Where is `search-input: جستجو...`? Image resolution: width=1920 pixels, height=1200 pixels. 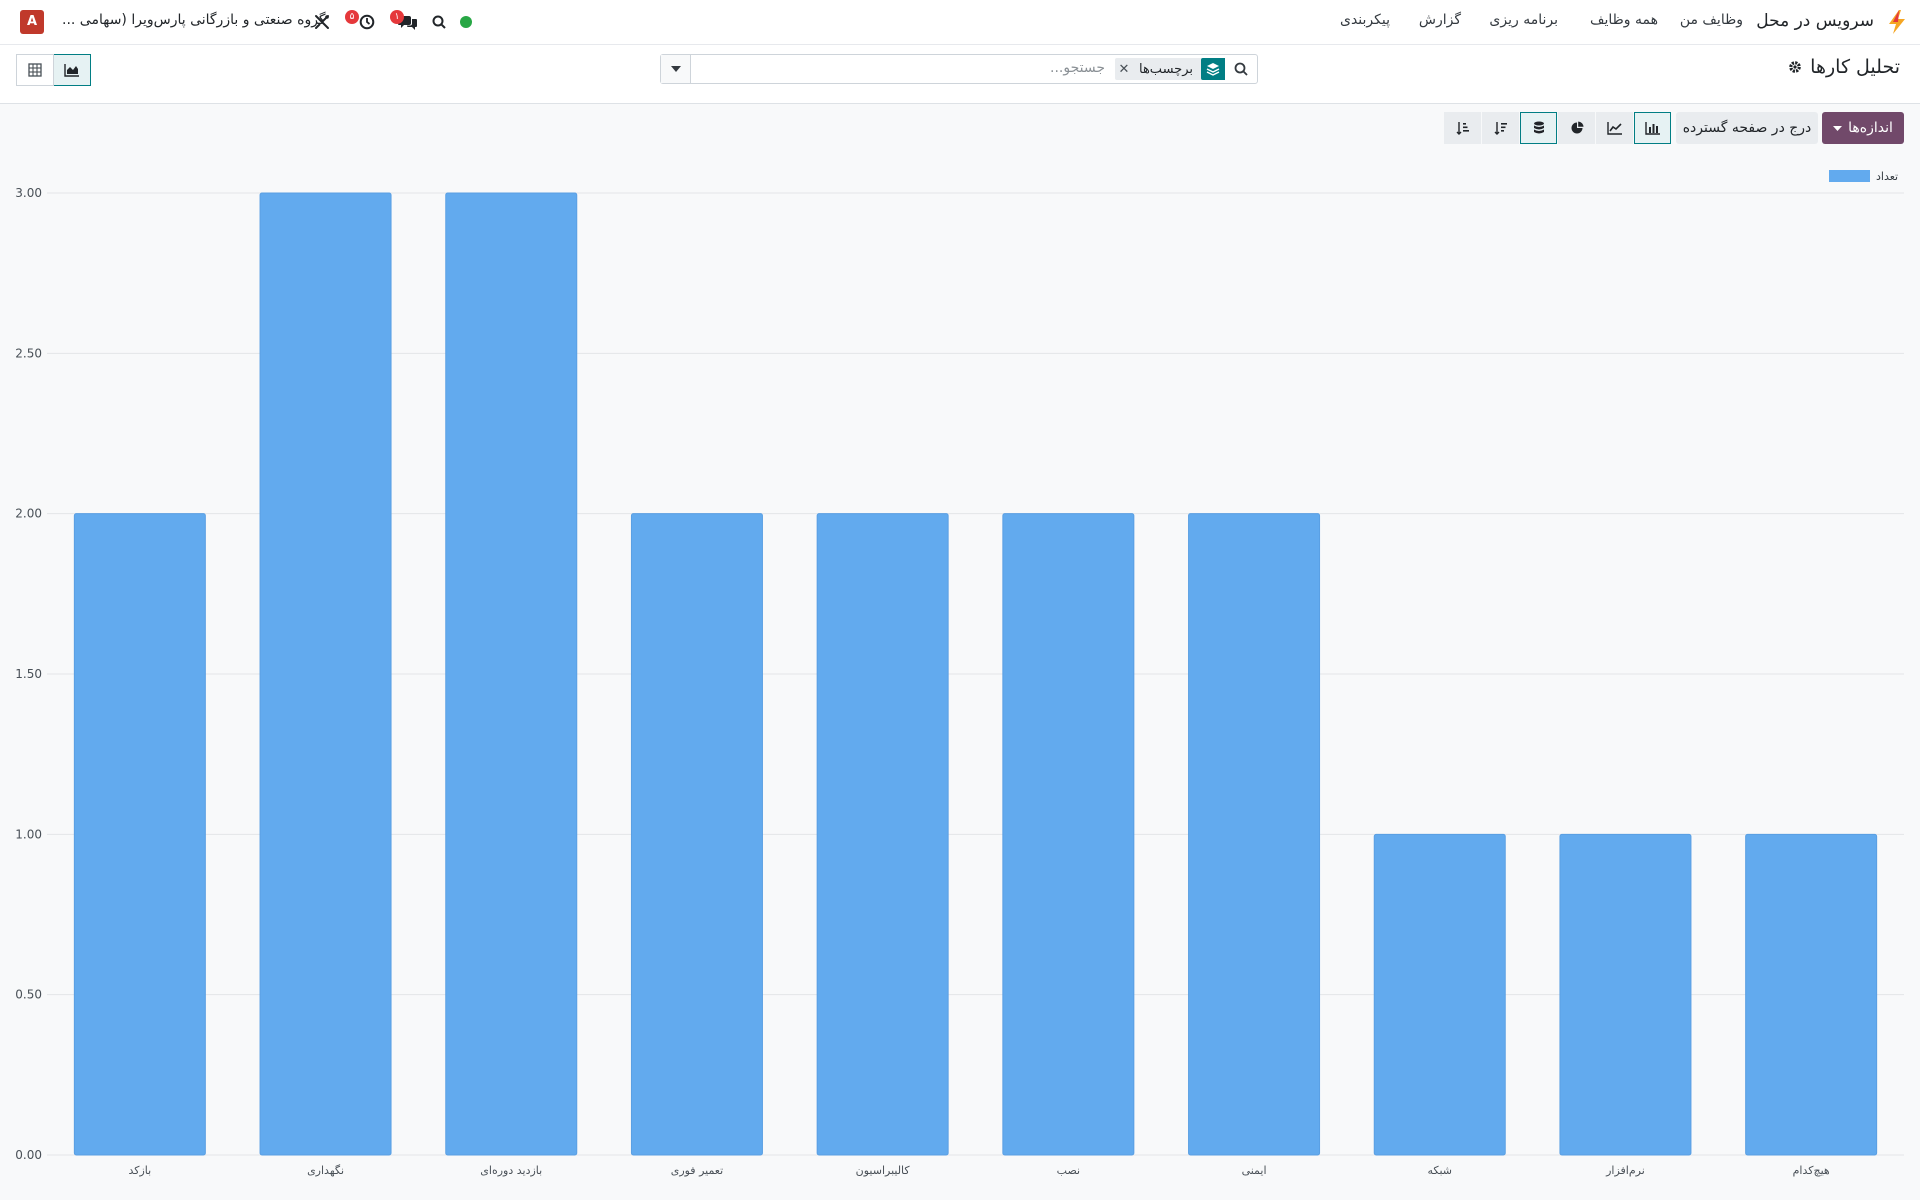
search-input: جستجو... is located at coordinates (1077, 68).